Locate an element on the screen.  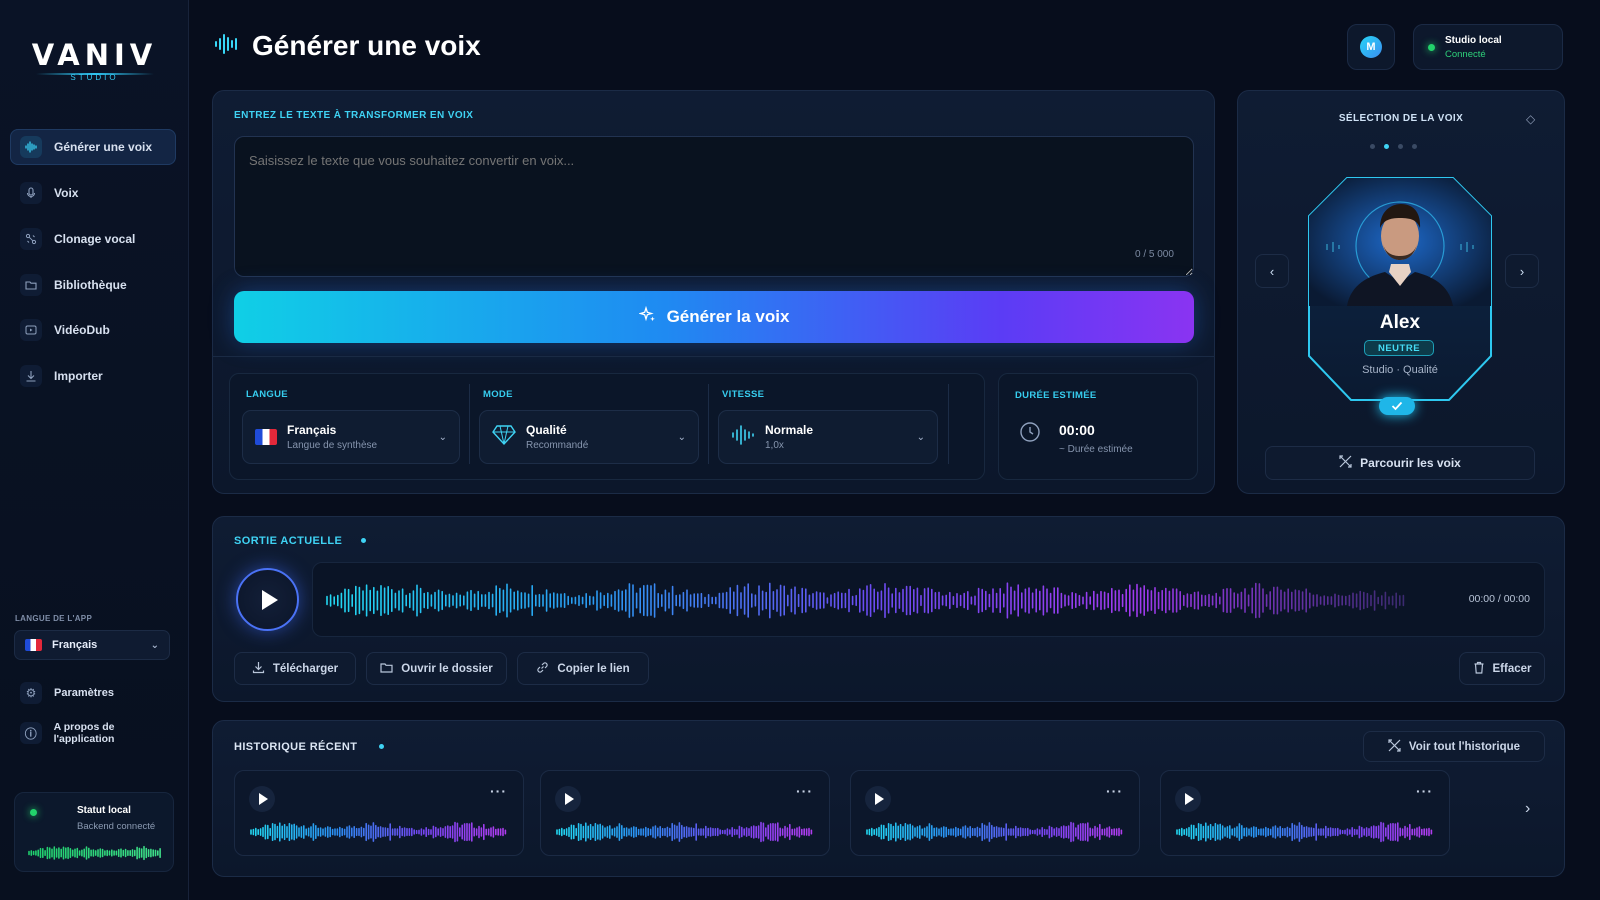
chevron-down-icon: ⌄ is located at coordinates (442, 437).